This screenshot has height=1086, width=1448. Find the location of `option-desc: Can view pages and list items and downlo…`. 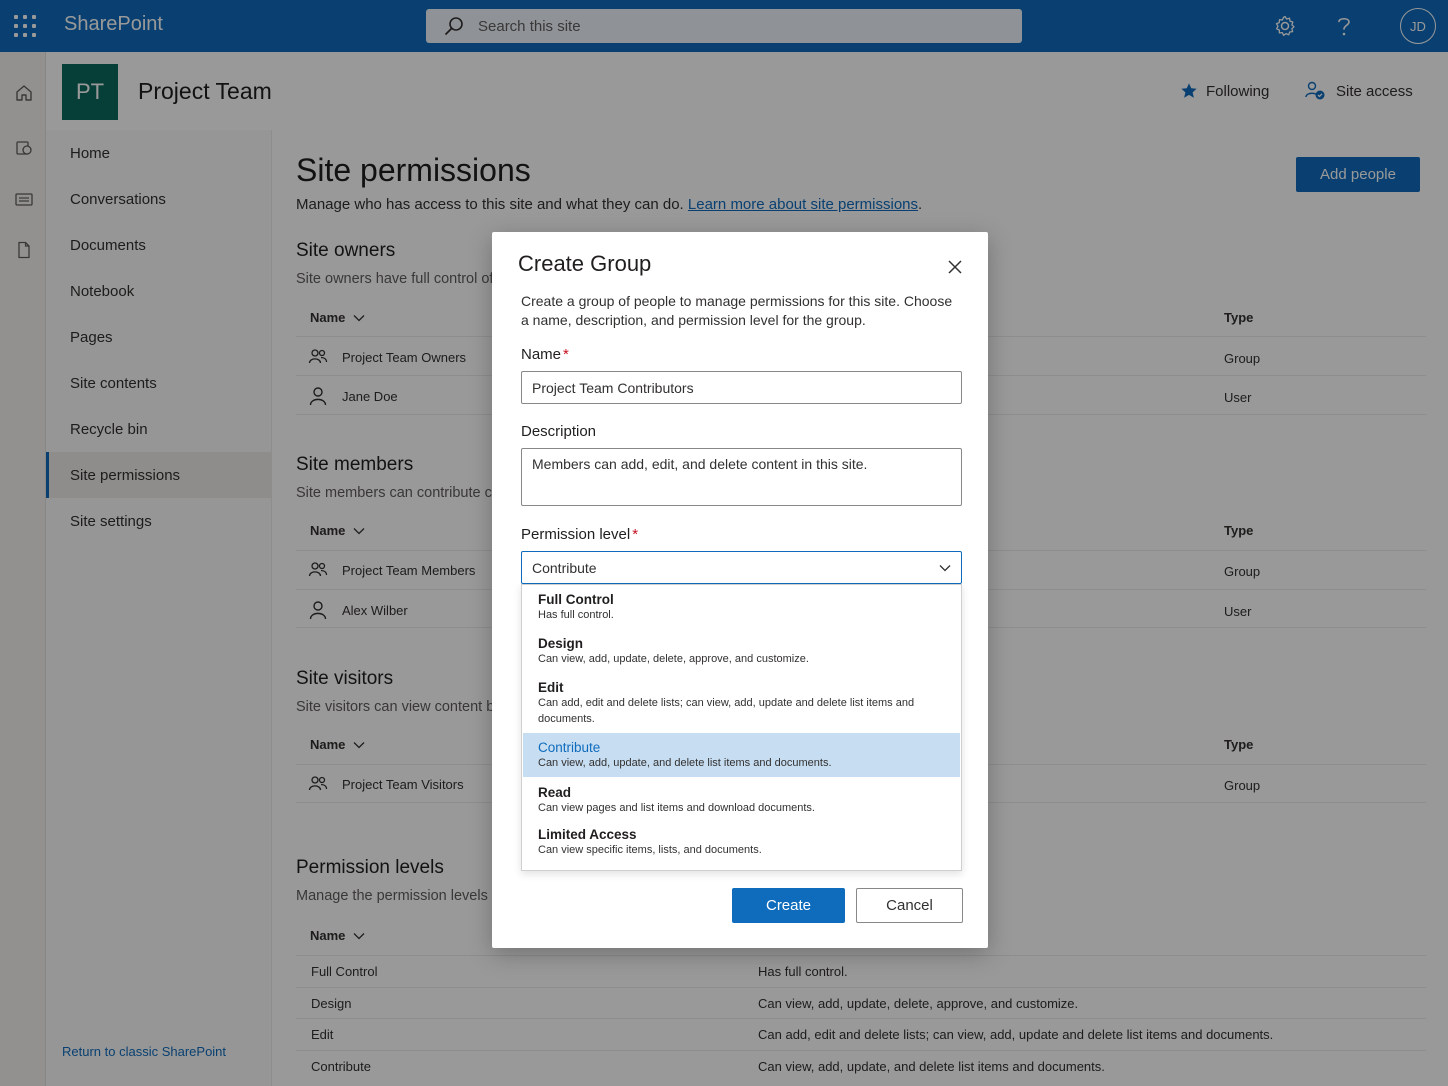

option-desc: Can view pages and list items and downlo… is located at coordinates (676, 808).